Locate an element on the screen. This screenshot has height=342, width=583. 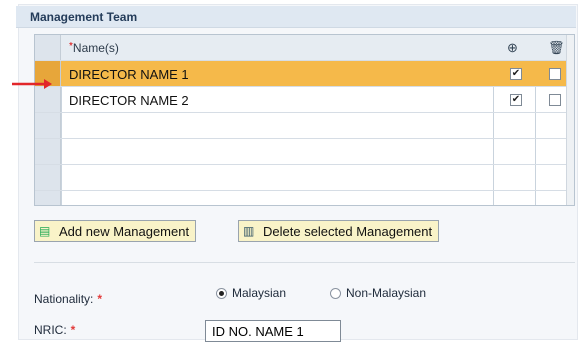
nric-label-text: NRIC: is located at coordinates (50, 330).